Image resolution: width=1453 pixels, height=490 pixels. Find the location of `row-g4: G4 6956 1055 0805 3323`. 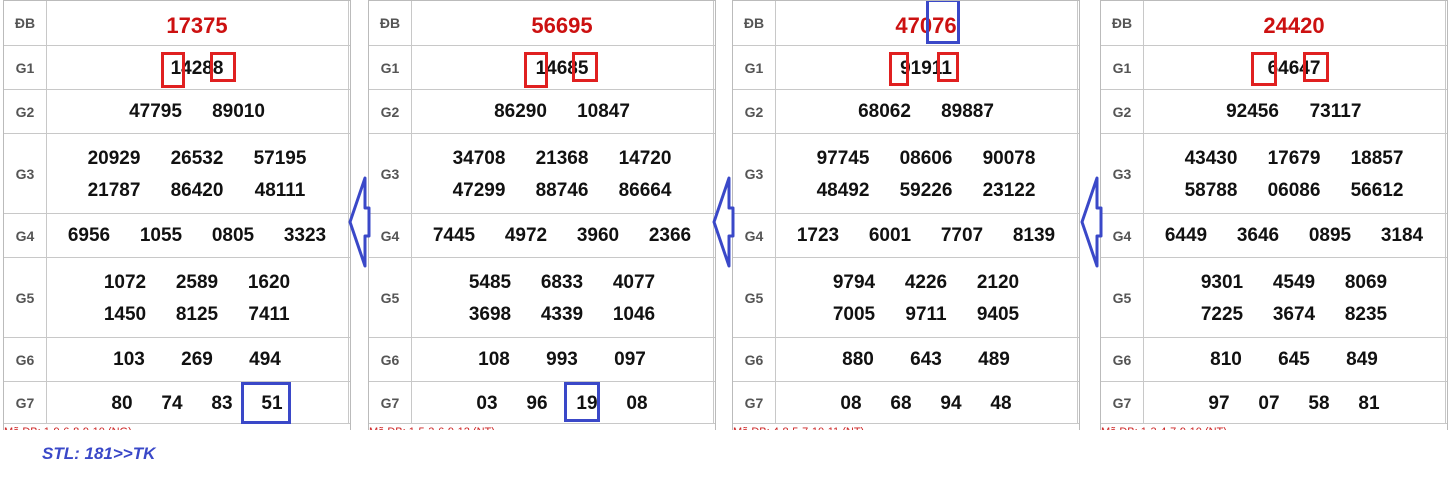

row-g4: G4 6956 1055 0805 3323 is located at coordinates (177, 236).